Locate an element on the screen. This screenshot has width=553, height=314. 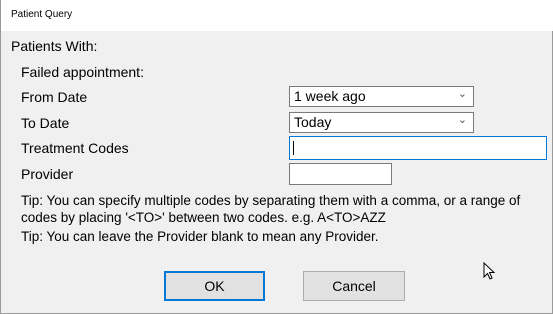
provider-input is located at coordinates (340, 174).